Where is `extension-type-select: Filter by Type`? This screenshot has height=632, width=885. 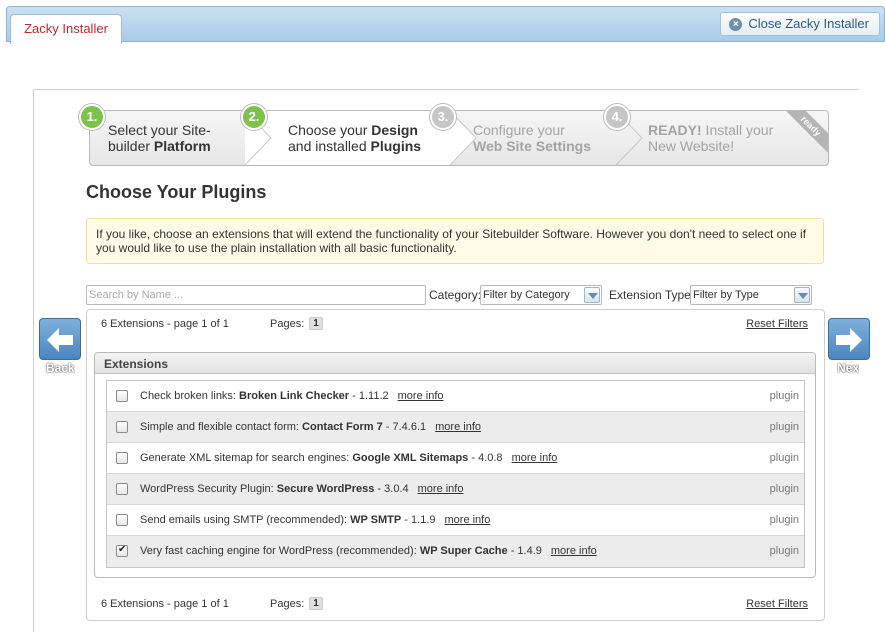 extension-type-select: Filter by Type is located at coordinates (751, 295).